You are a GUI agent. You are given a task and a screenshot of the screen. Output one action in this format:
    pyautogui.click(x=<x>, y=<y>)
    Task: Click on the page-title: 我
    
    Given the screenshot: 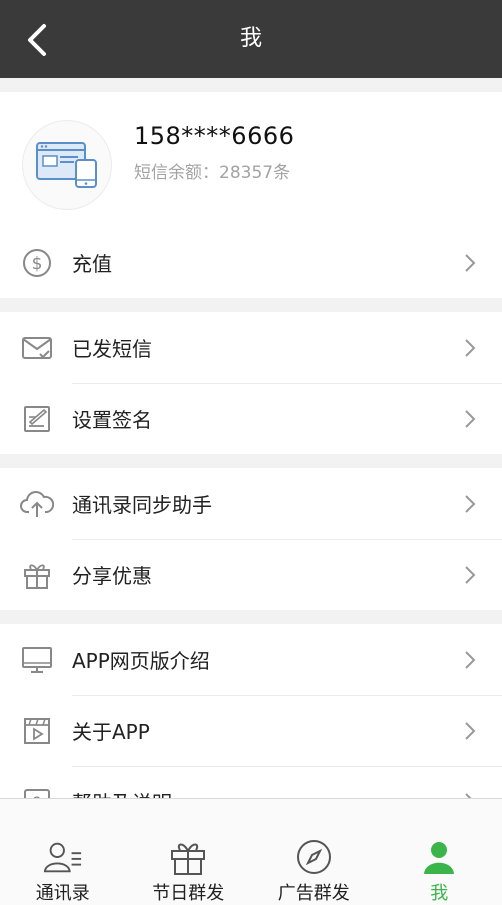 What is the action you would take?
    pyautogui.click(x=251, y=39)
    